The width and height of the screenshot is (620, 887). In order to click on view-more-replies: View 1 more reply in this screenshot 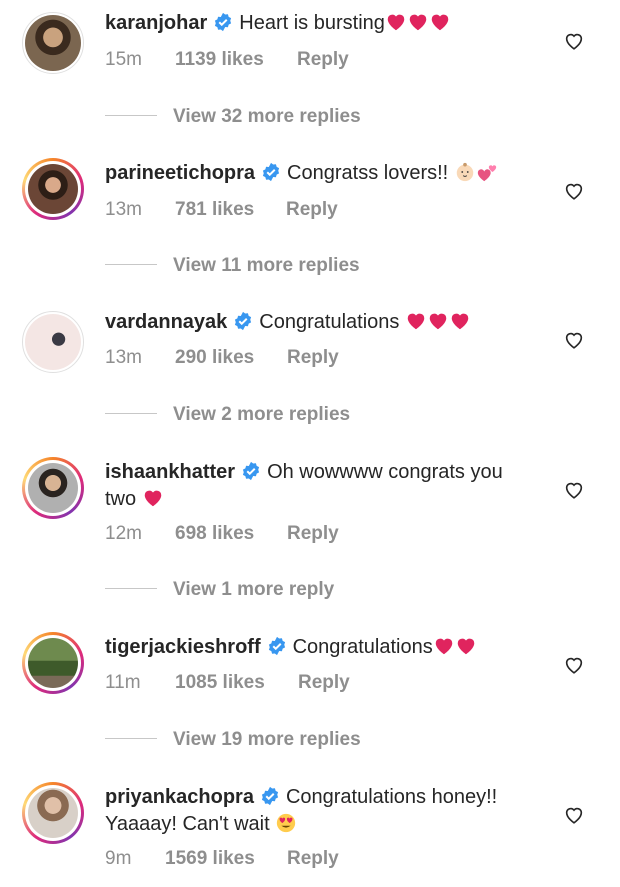, I will do `click(219, 590)`.